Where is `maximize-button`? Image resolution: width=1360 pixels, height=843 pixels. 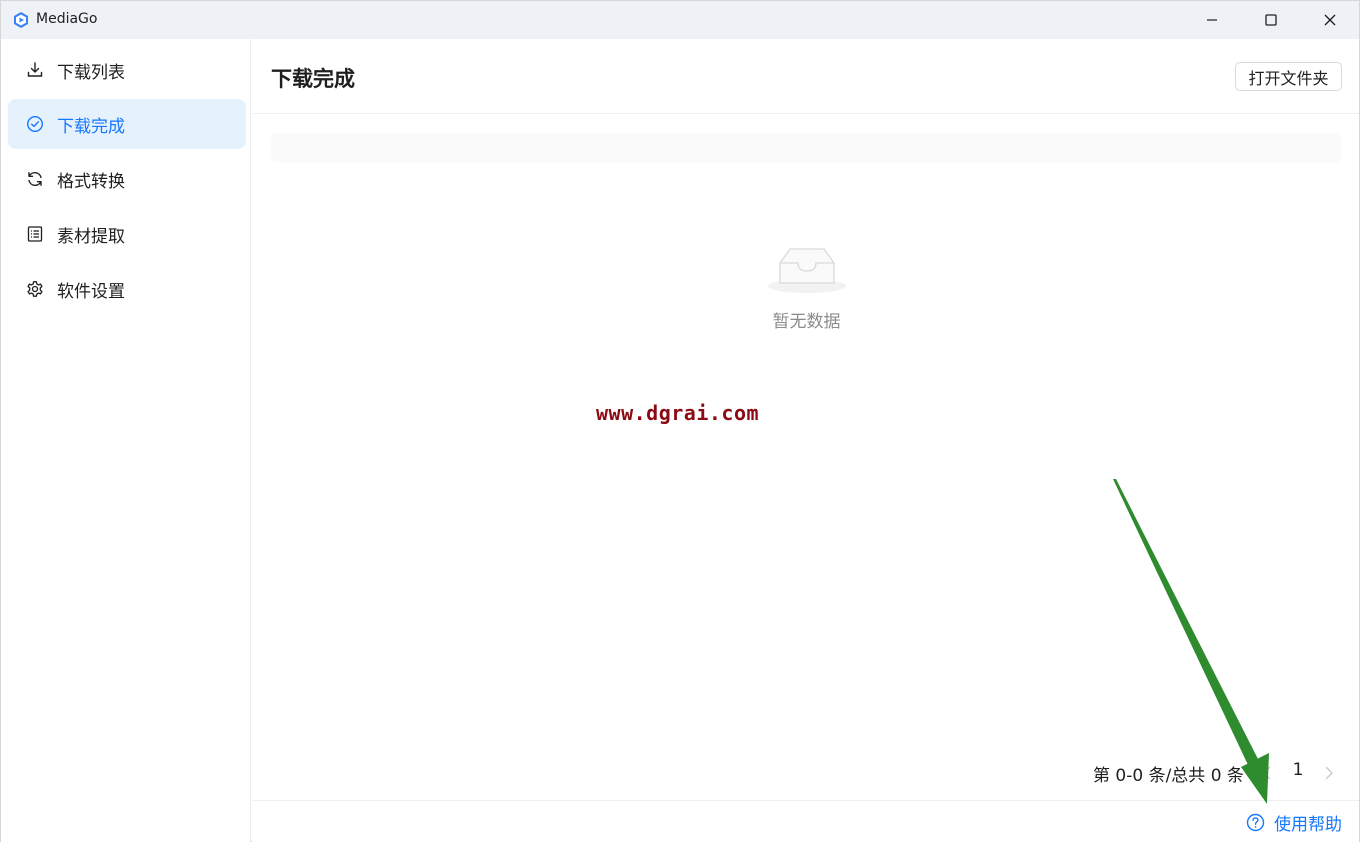
maximize-button is located at coordinates (1271, 20).